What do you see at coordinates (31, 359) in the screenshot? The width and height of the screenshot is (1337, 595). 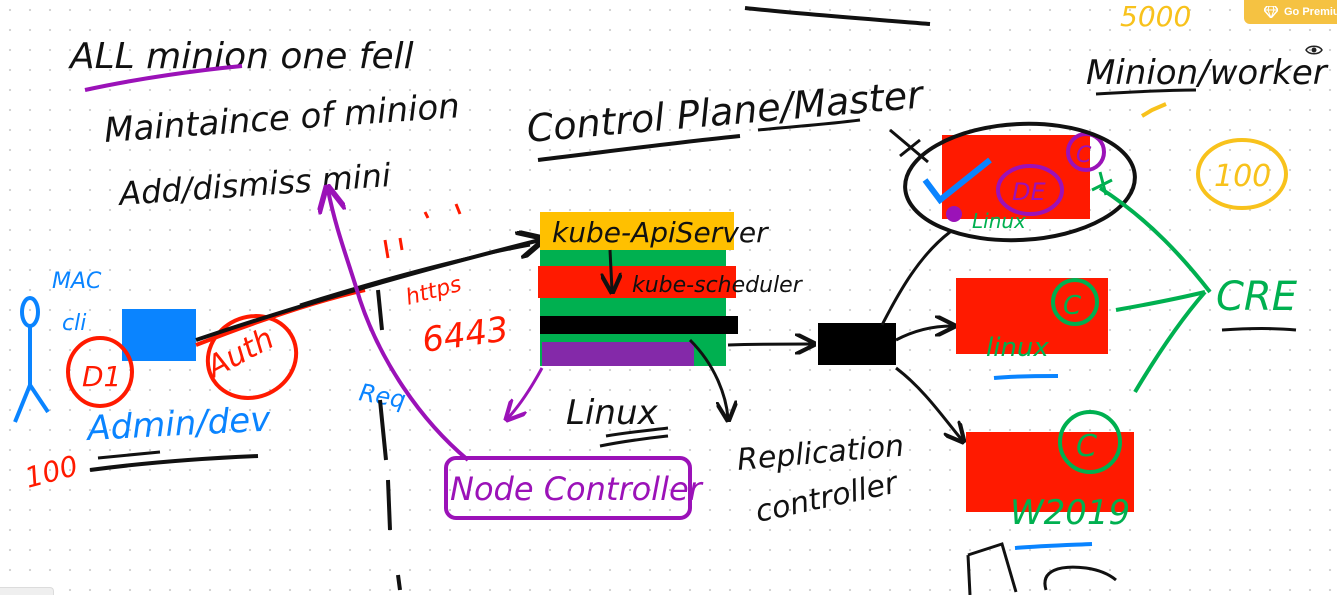 I see `stick-figure` at bounding box center [31, 359].